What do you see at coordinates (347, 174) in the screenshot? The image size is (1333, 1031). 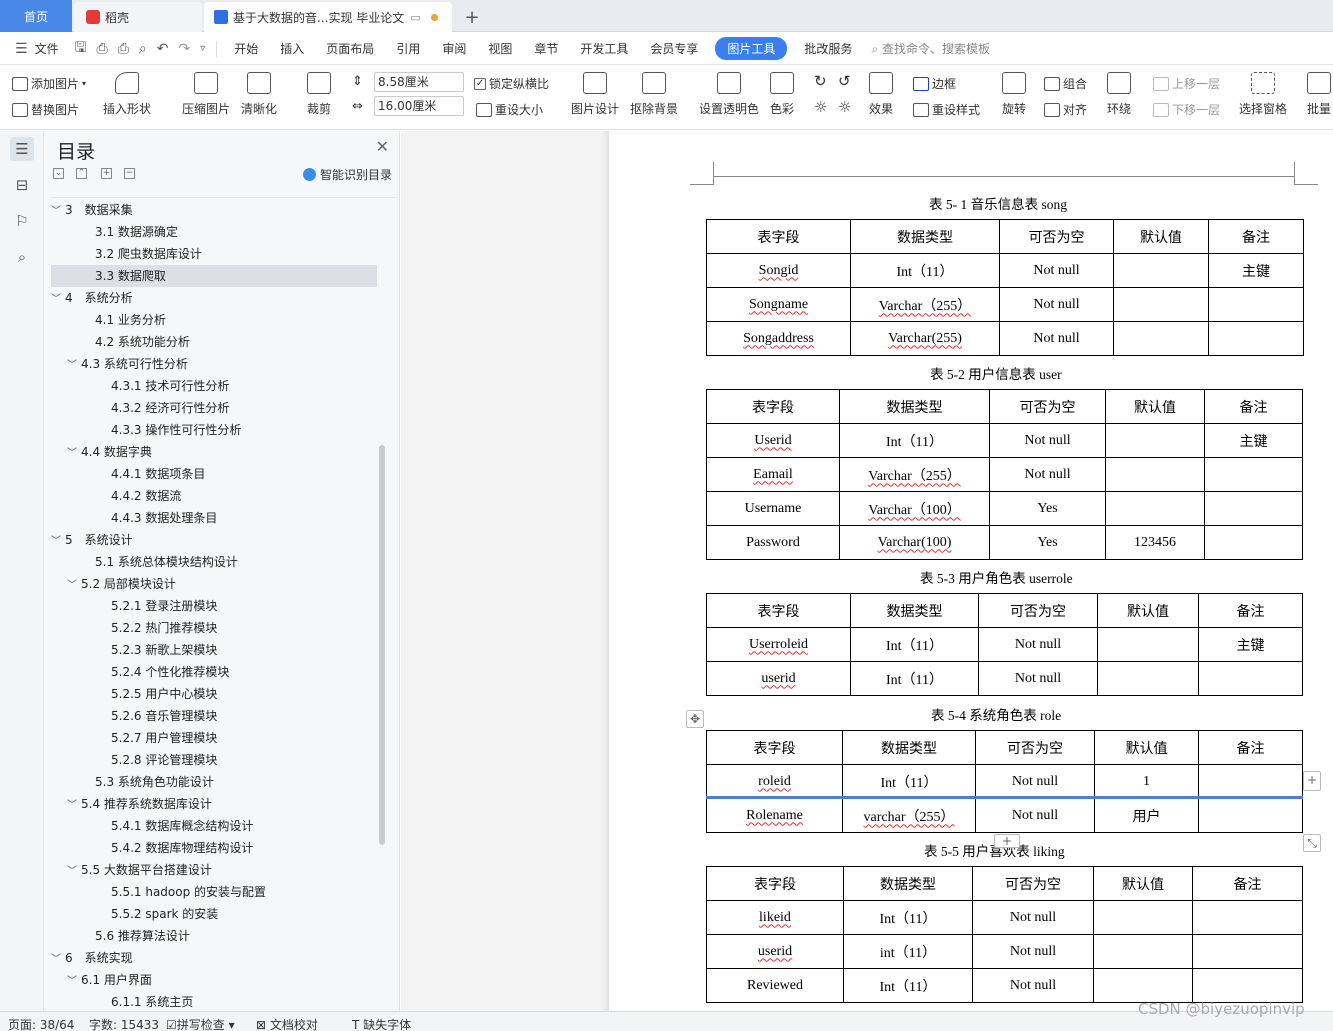 I see `smart-toc-button: 智能识别目录` at bounding box center [347, 174].